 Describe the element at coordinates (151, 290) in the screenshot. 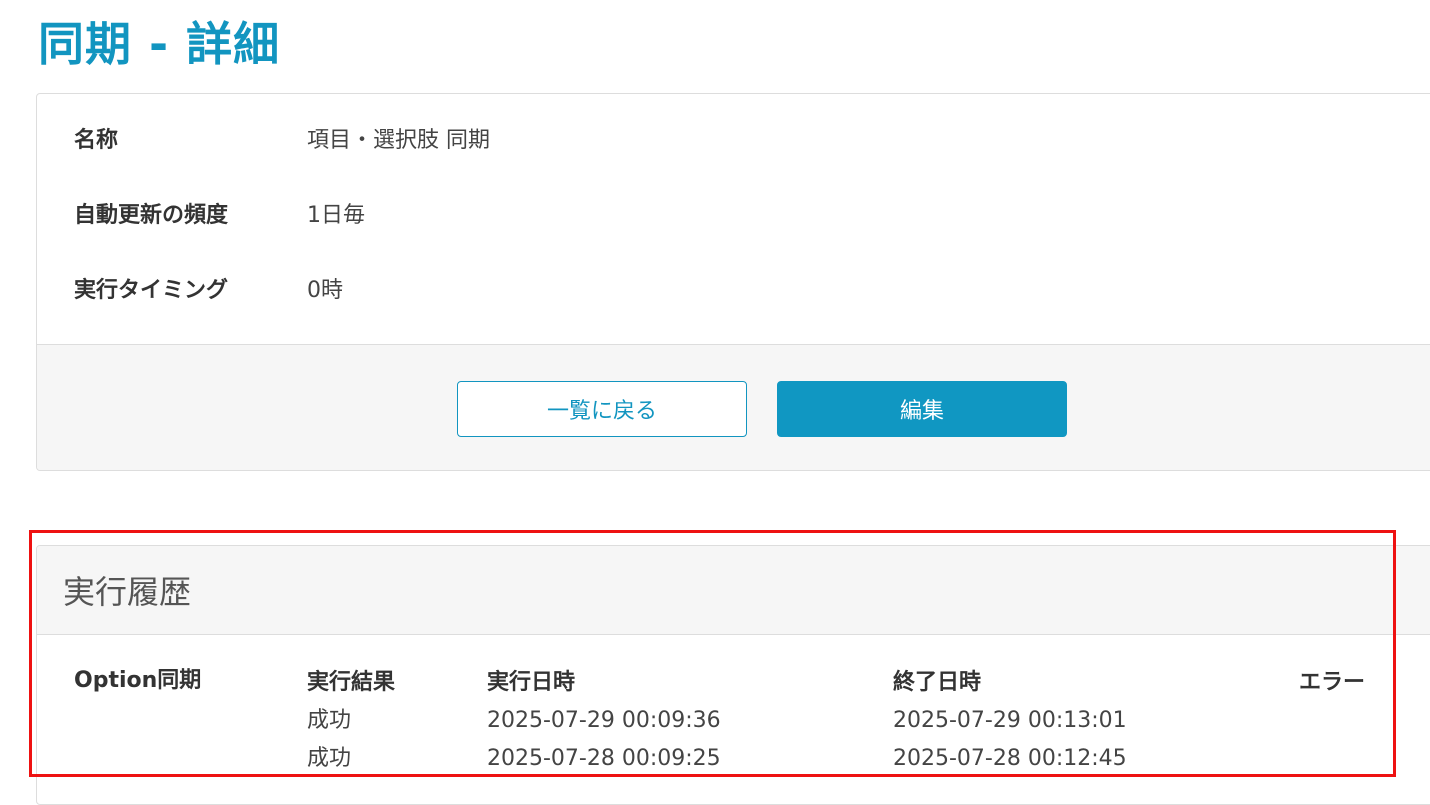

I see `detail-label-timing: 実行タイミング` at that location.